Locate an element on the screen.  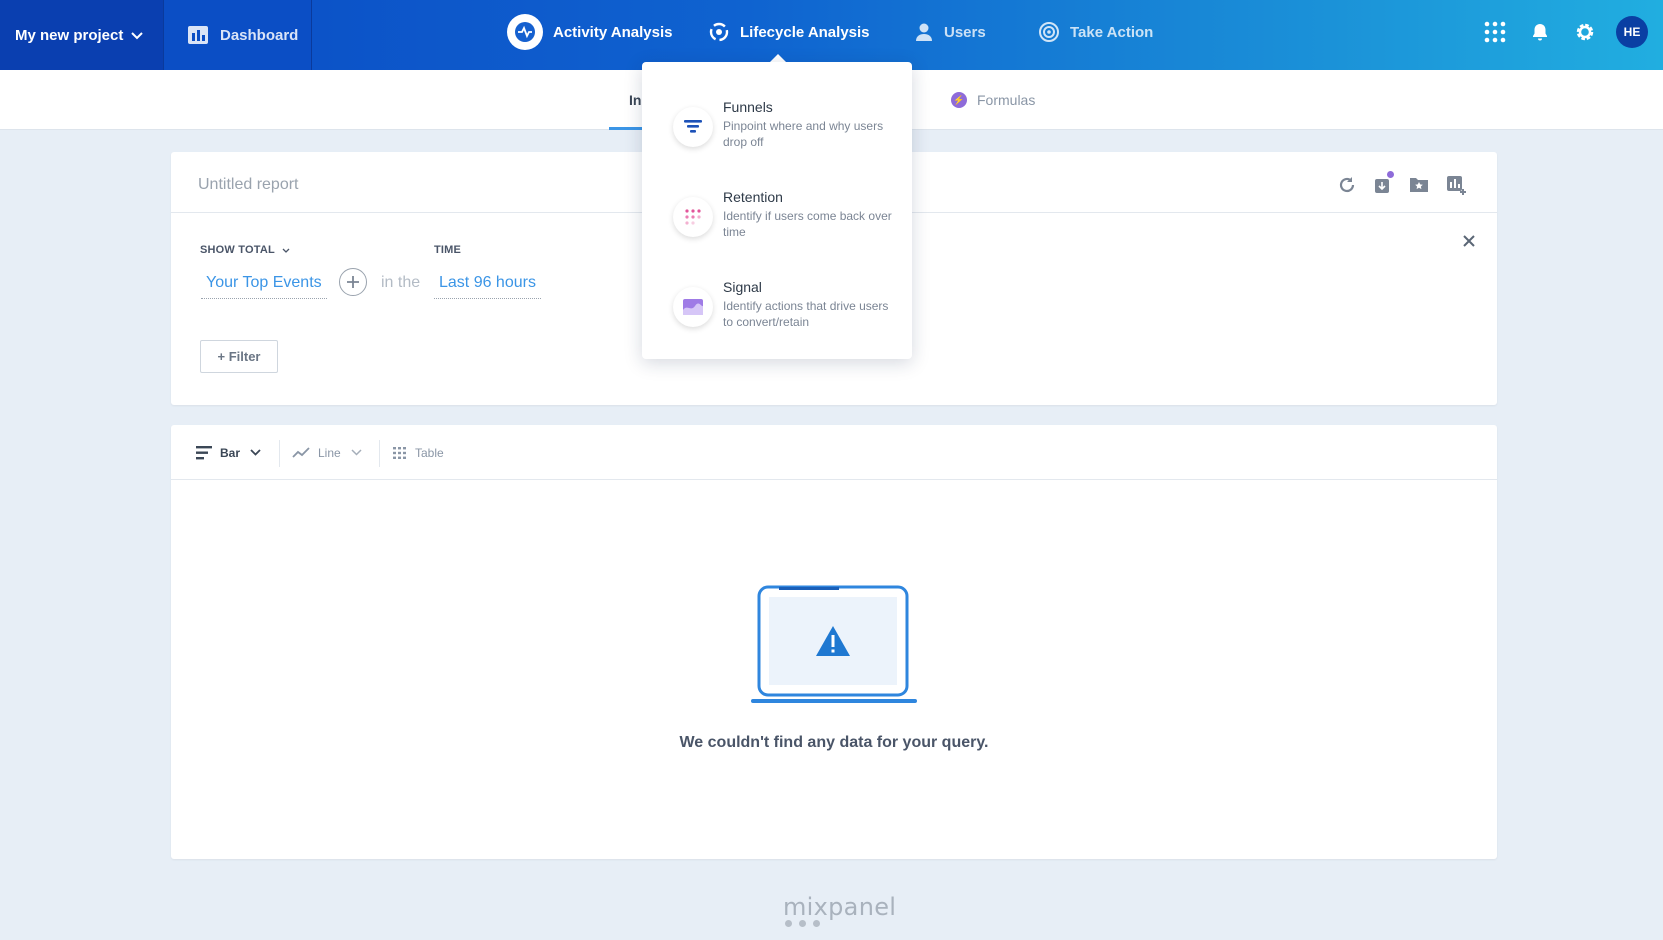
activity-icon is located at coordinates (525, 32).